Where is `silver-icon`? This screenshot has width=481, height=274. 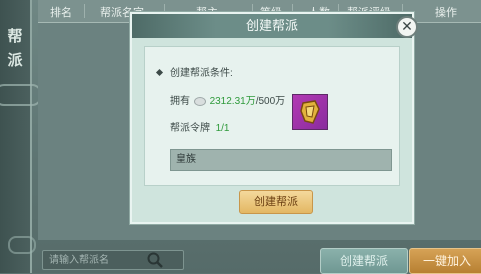
silver-icon is located at coordinates (199, 101).